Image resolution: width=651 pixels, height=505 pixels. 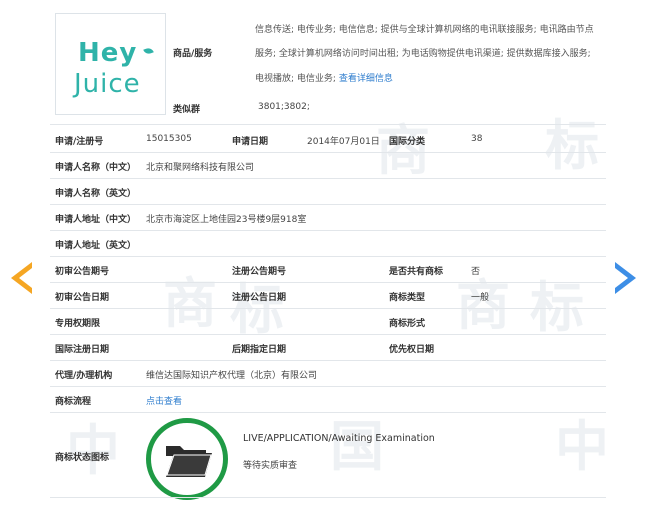 I want to click on similar-group-label: 类似群, so click(x=187, y=110).